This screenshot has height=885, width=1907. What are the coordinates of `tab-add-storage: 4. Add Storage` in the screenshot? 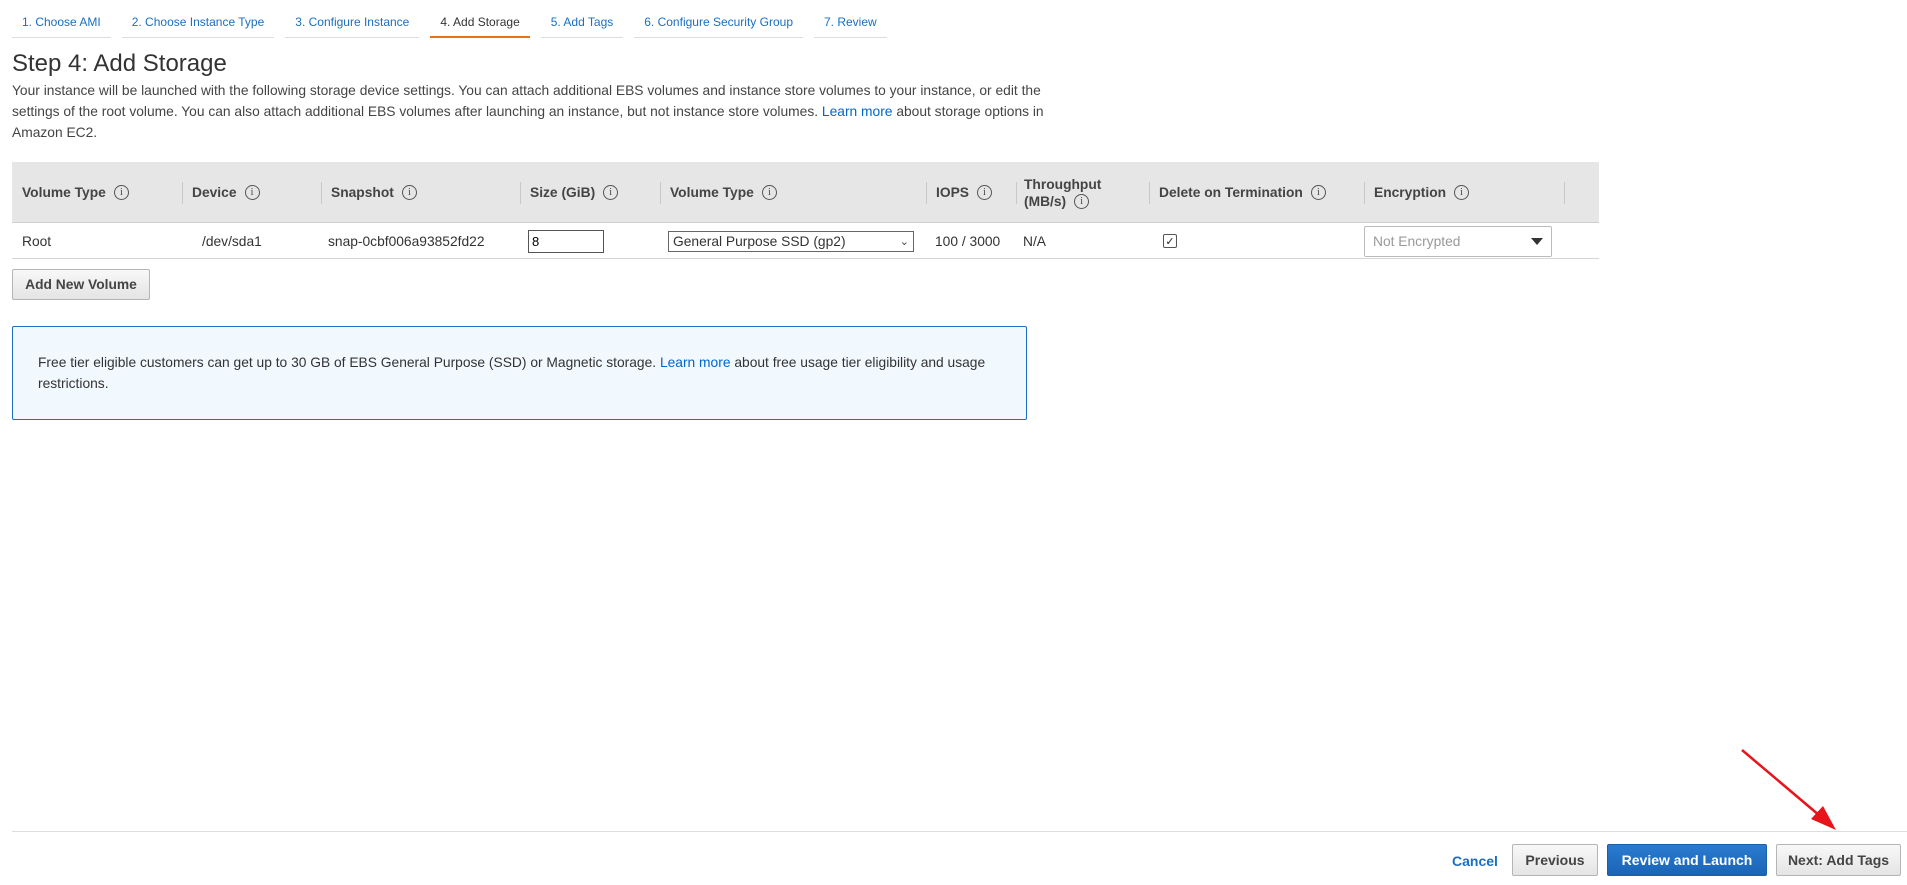 It's located at (480, 24).